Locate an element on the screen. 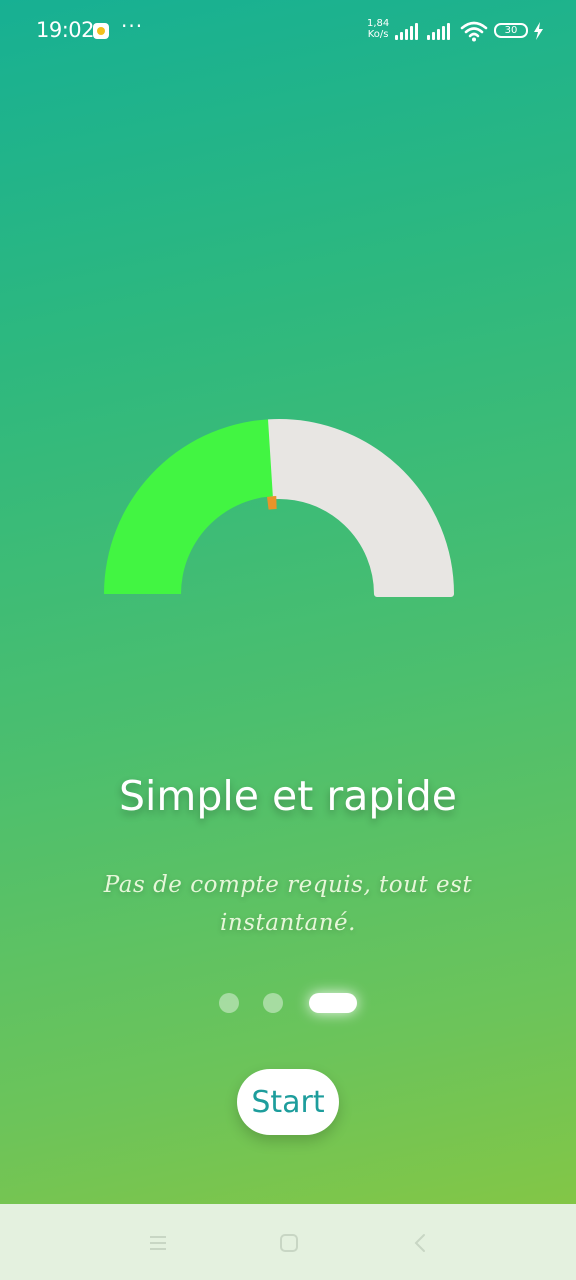 The width and height of the screenshot is (576, 1280). onboarding-title: Simple et rapide is located at coordinates (287, 796).